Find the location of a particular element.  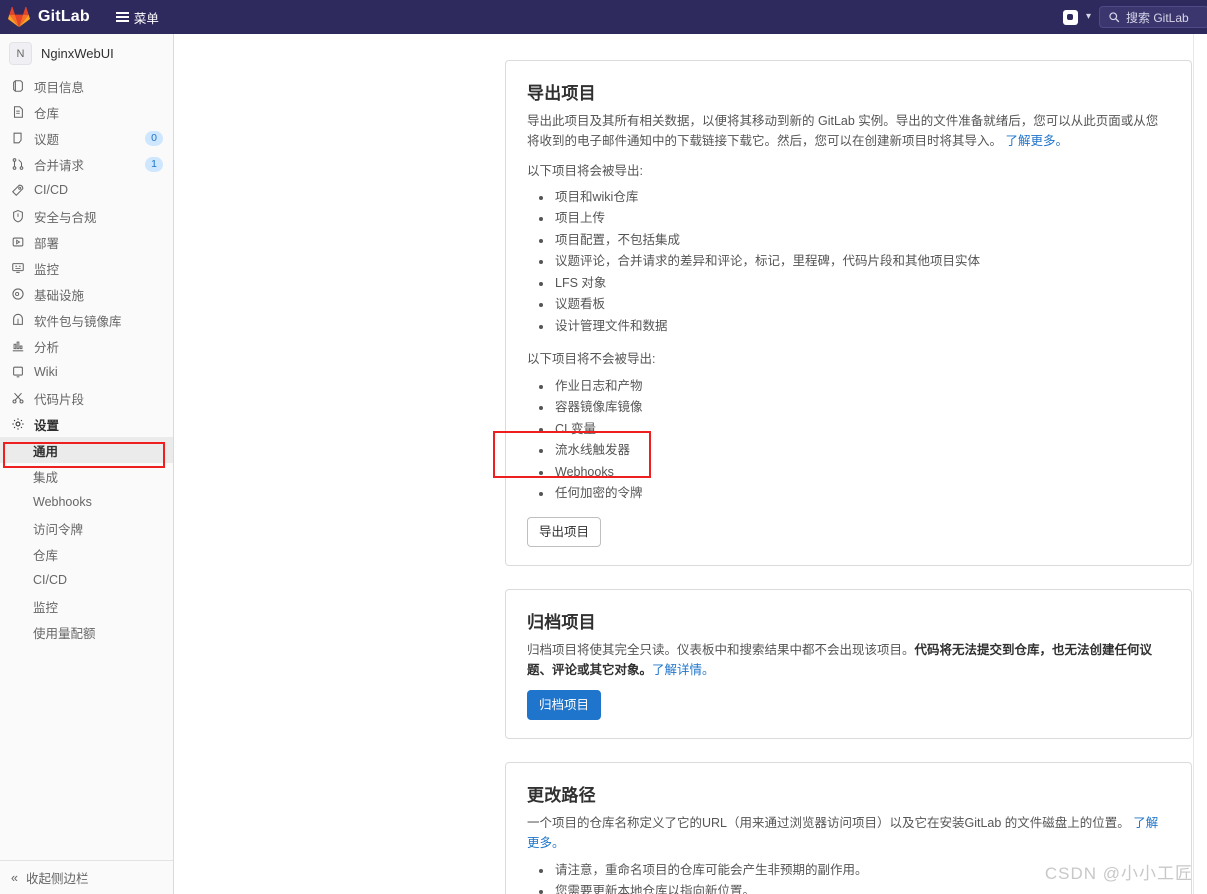

sidebar-subitem-label: Webhooks is located at coordinates (62, 502).